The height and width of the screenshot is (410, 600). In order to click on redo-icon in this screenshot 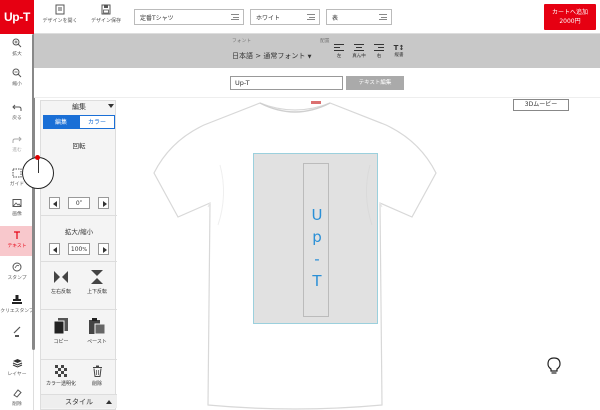, I will do `click(17, 139)`.